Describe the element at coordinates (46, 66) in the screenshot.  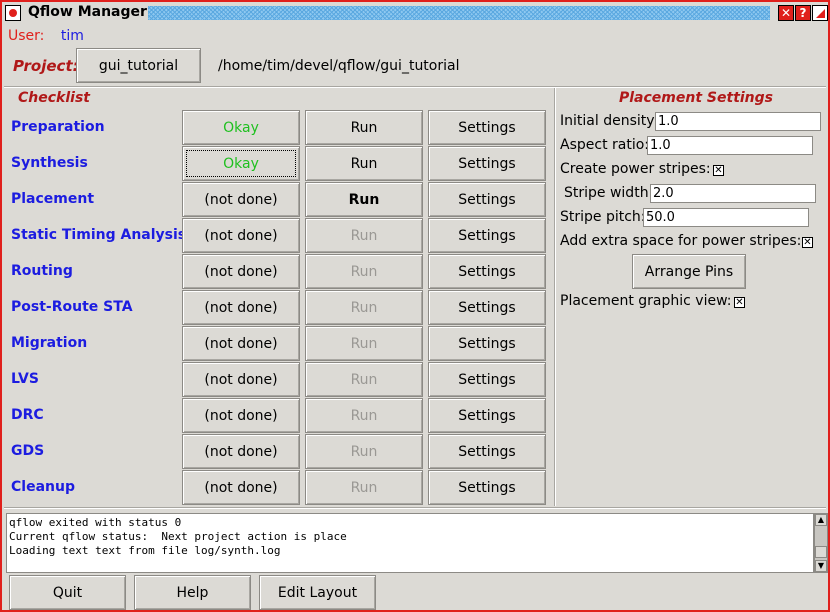
I see `project-label: Project:` at that location.